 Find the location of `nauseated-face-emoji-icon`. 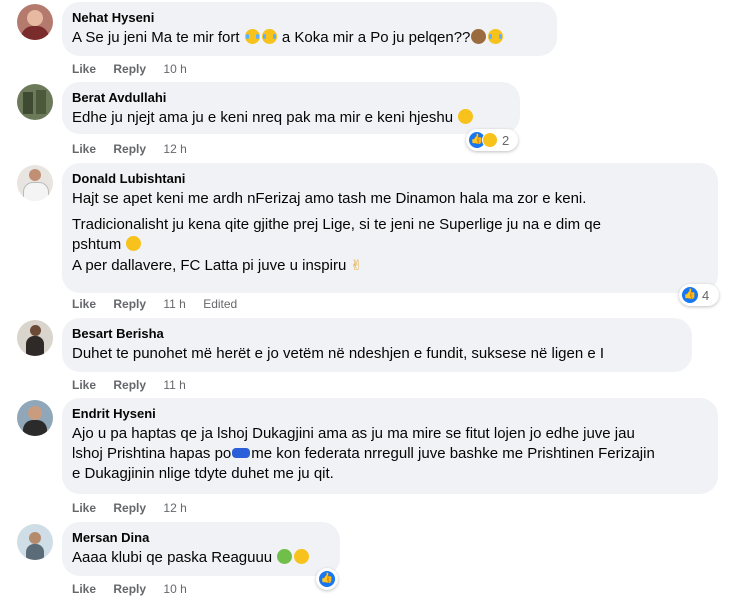

nauseated-face-emoji-icon is located at coordinates (285, 556).